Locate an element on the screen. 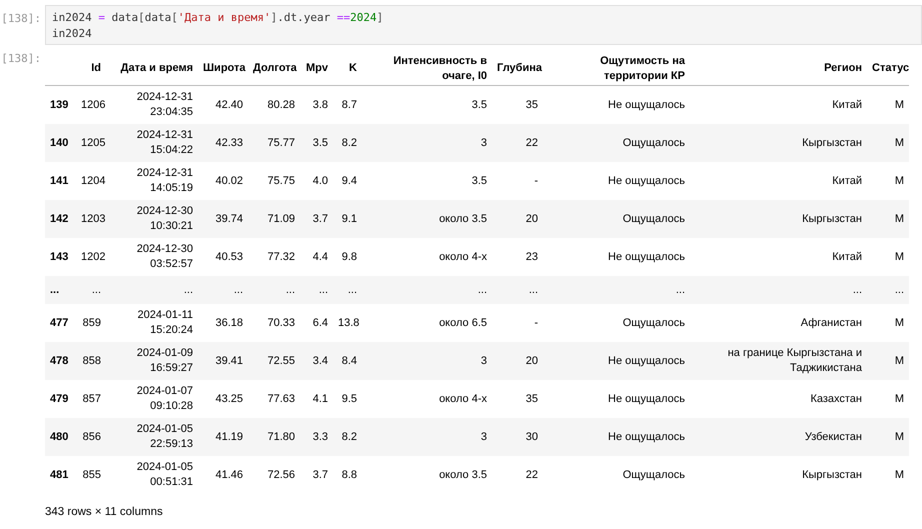 The height and width of the screenshot is (529, 922). table-cell: 35 is located at coordinates (532, 398).